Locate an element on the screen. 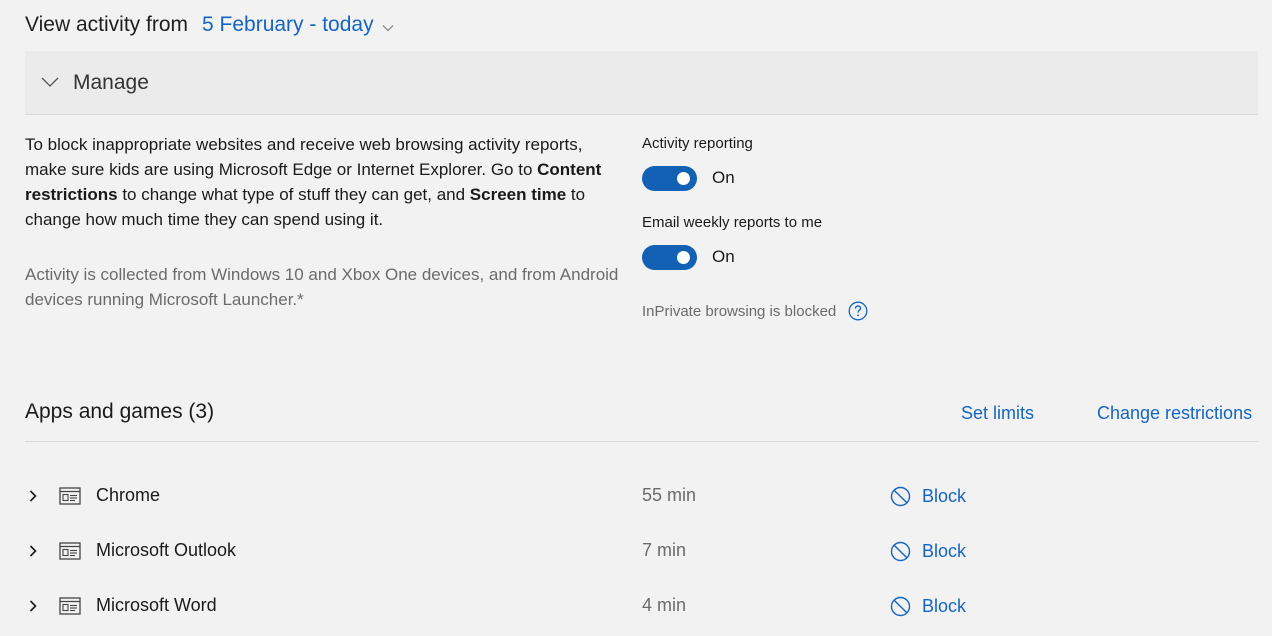  inprivate-status: InPrivate browsing is blocked is located at coordinates (755, 311).